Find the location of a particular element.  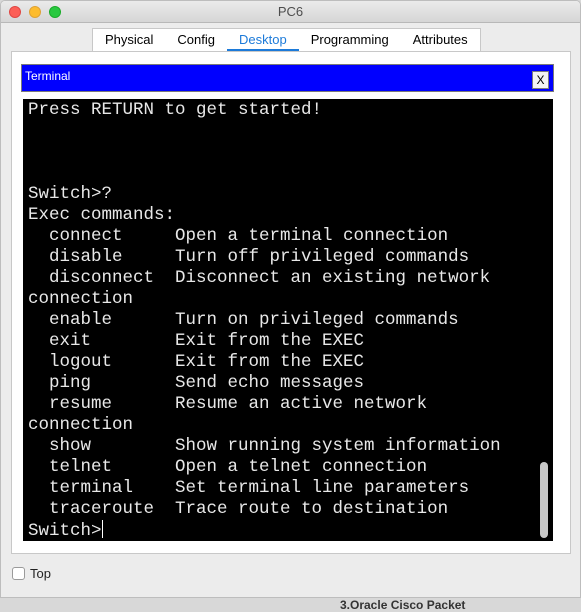

tab-attributes: Attributes is located at coordinates (440, 40).